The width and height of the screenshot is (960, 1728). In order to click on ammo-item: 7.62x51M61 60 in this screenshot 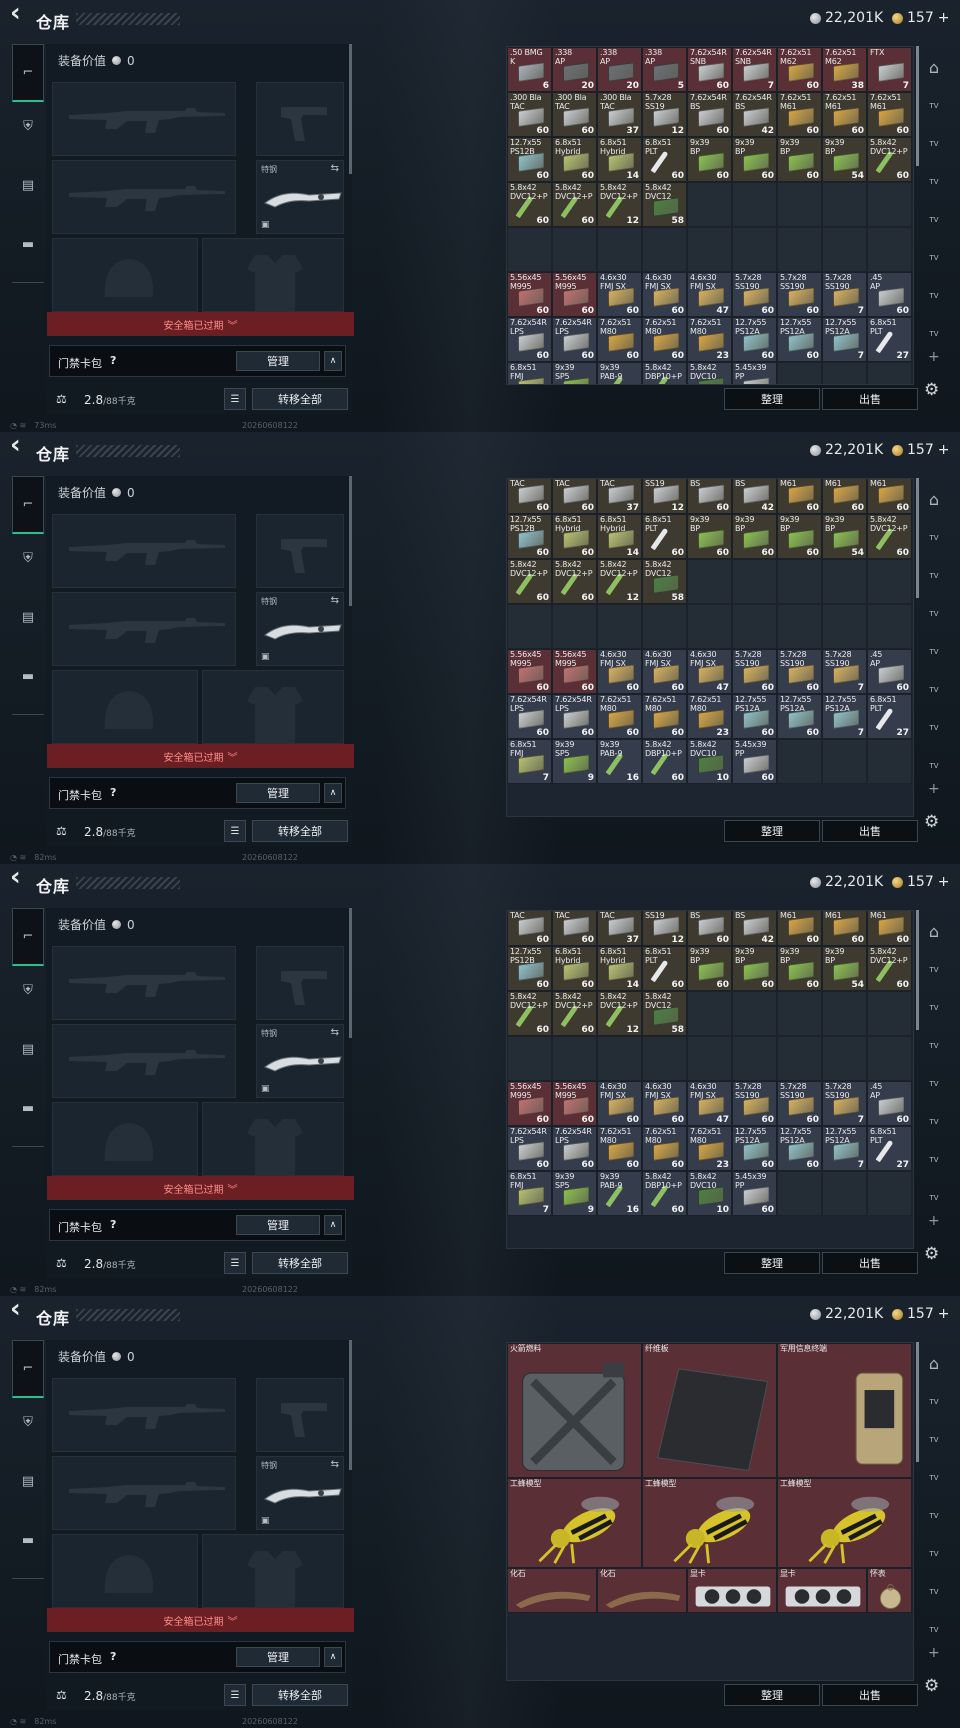, I will do `click(889, 114)`.